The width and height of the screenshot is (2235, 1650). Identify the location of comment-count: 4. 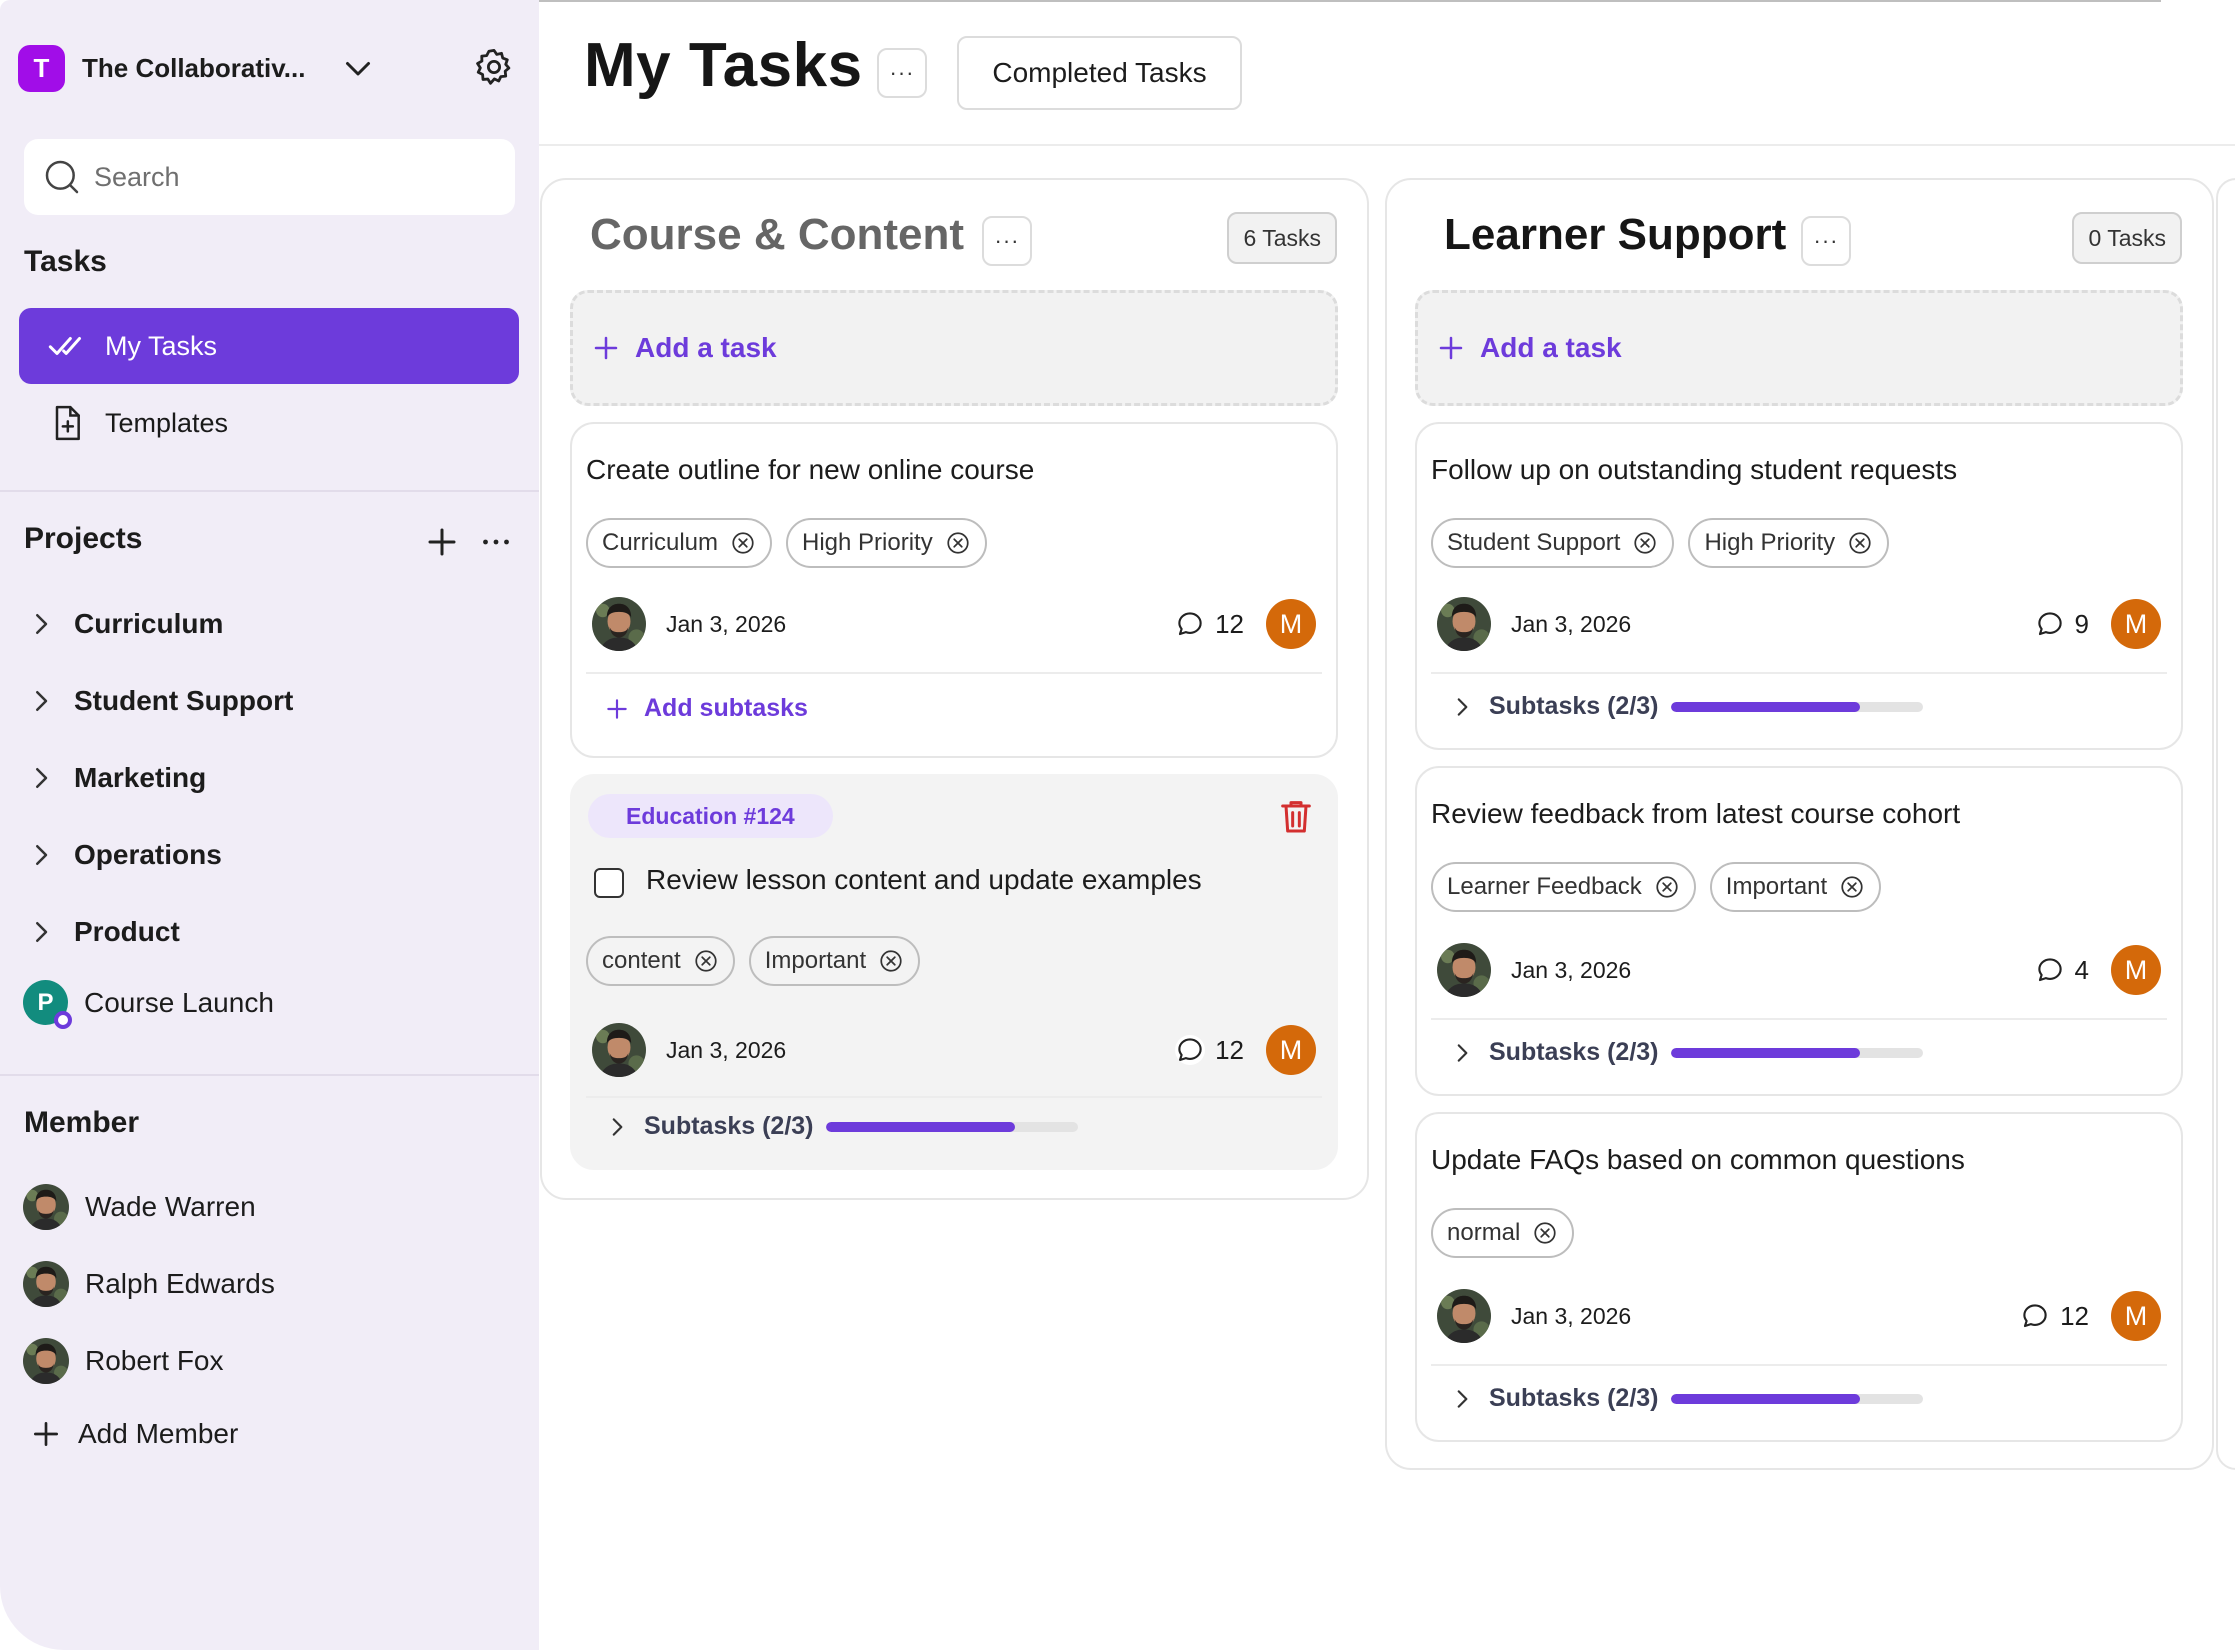
(2062, 970).